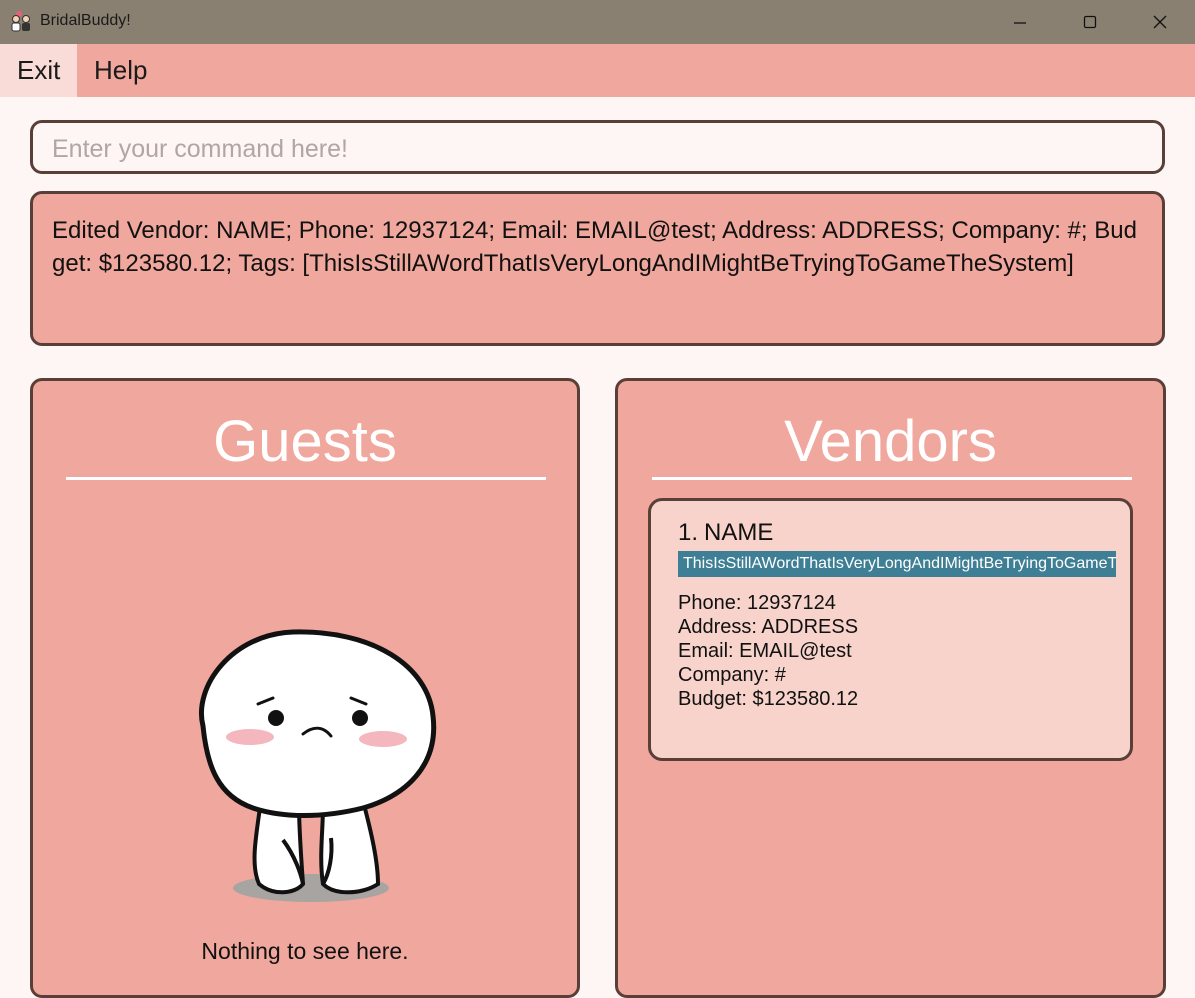 This screenshot has width=1195, height=998. I want to click on maximize-icon, so click(1090, 22).